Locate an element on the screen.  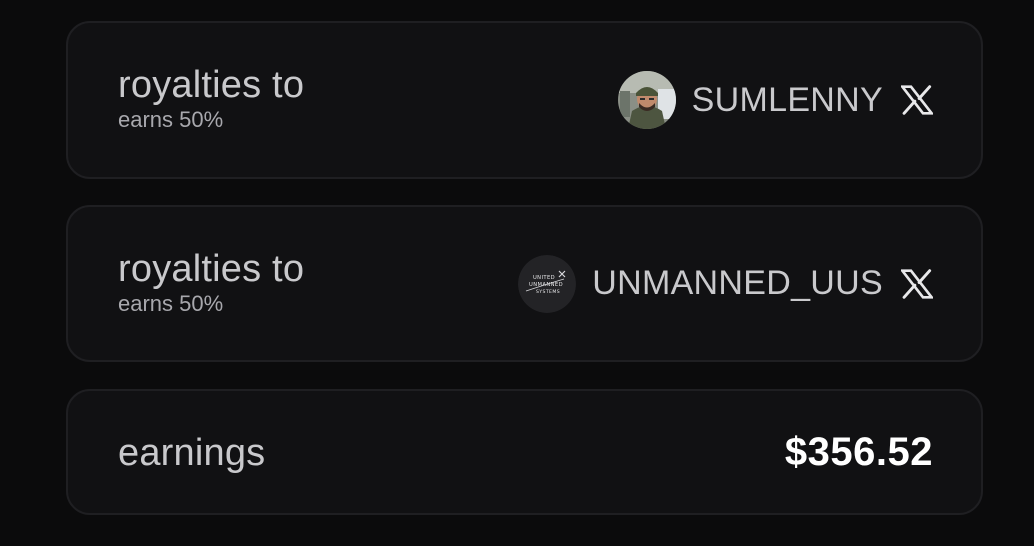
logo-line-3: SYSTEMS is located at coordinates (548, 292).